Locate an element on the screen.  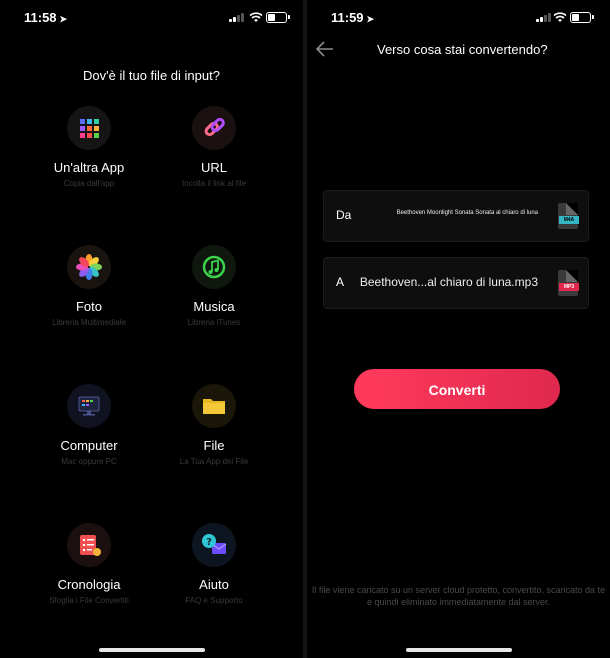
option-help: ? Aiuto FAQ e Supporto is located at coordinates (214, 564).